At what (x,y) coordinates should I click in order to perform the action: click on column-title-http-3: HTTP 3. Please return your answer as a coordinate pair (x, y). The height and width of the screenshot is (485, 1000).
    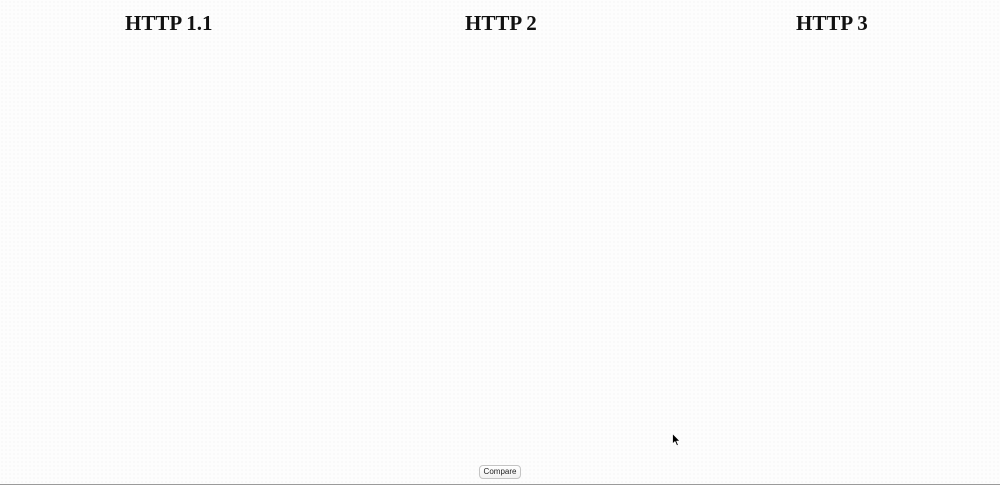
    Looking at the image, I should click on (832, 23).